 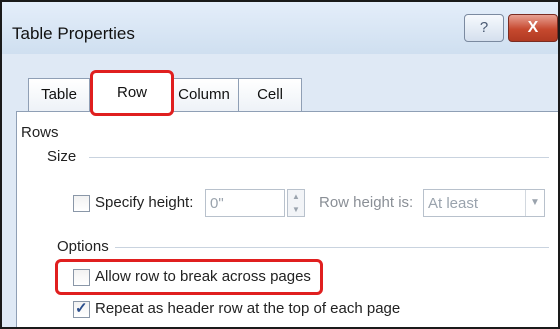 What do you see at coordinates (296, 196) in the screenshot?
I see `spin-up-icon: ▲` at bounding box center [296, 196].